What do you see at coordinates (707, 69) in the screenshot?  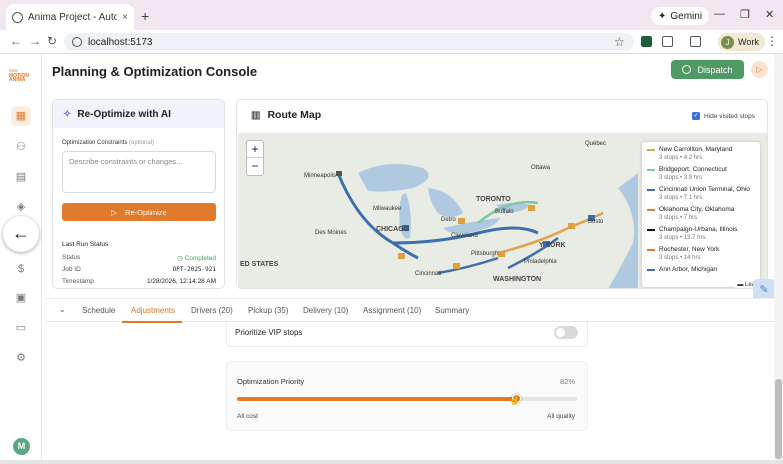 I see `dispatch-button: Dispatch` at bounding box center [707, 69].